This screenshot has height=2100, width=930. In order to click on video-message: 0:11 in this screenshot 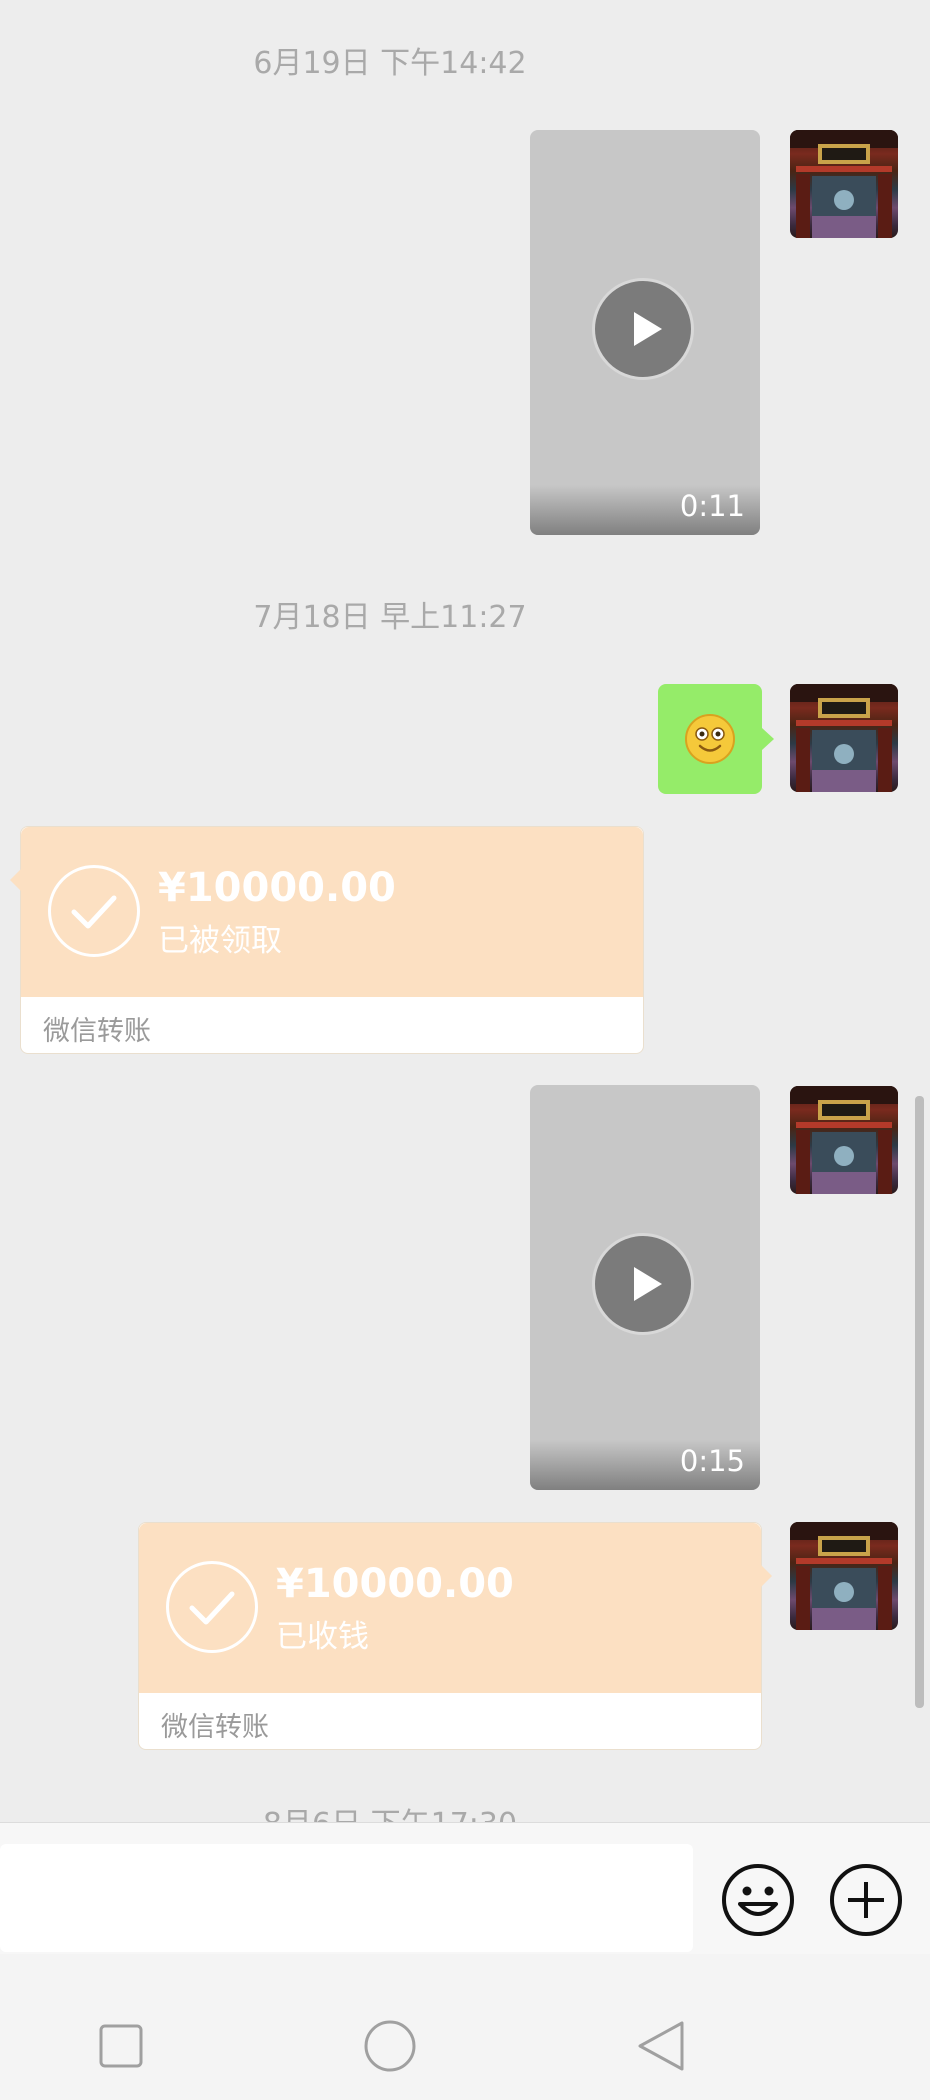, I will do `click(645, 332)`.